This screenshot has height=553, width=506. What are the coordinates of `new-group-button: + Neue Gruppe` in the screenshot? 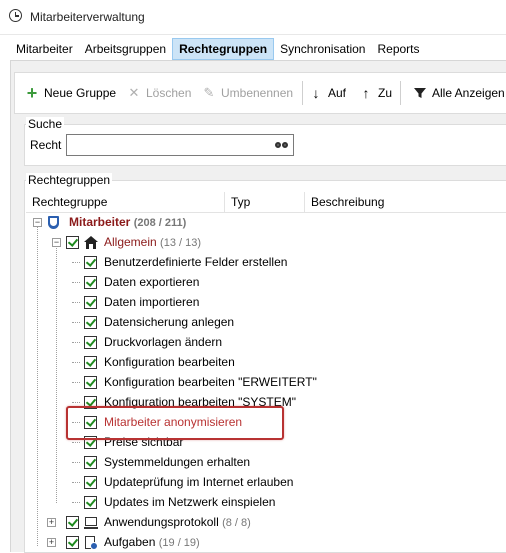 It's located at (70, 93).